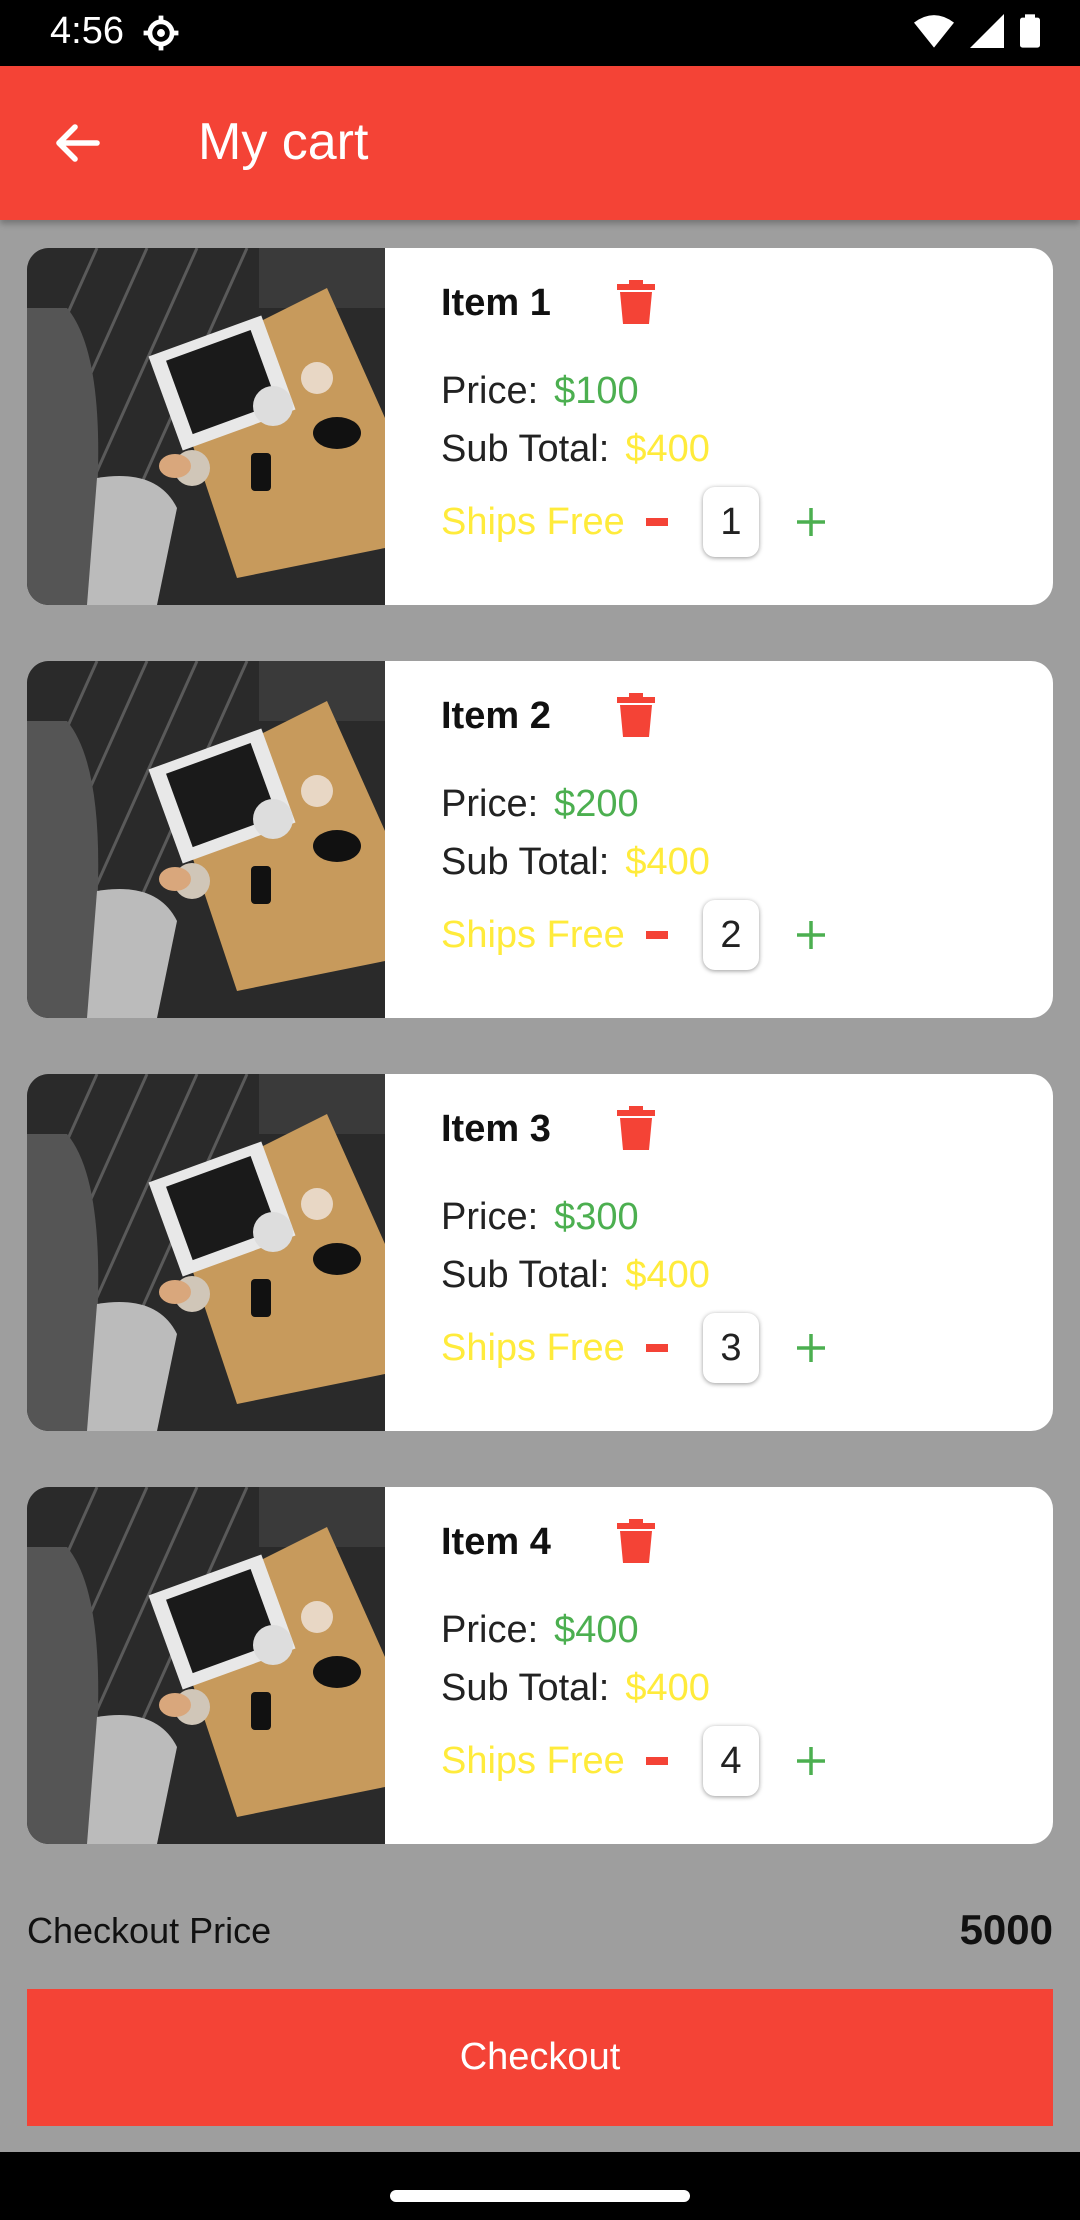  What do you see at coordinates (540, 391) in the screenshot?
I see `price-row: Price: $100` at bounding box center [540, 391].